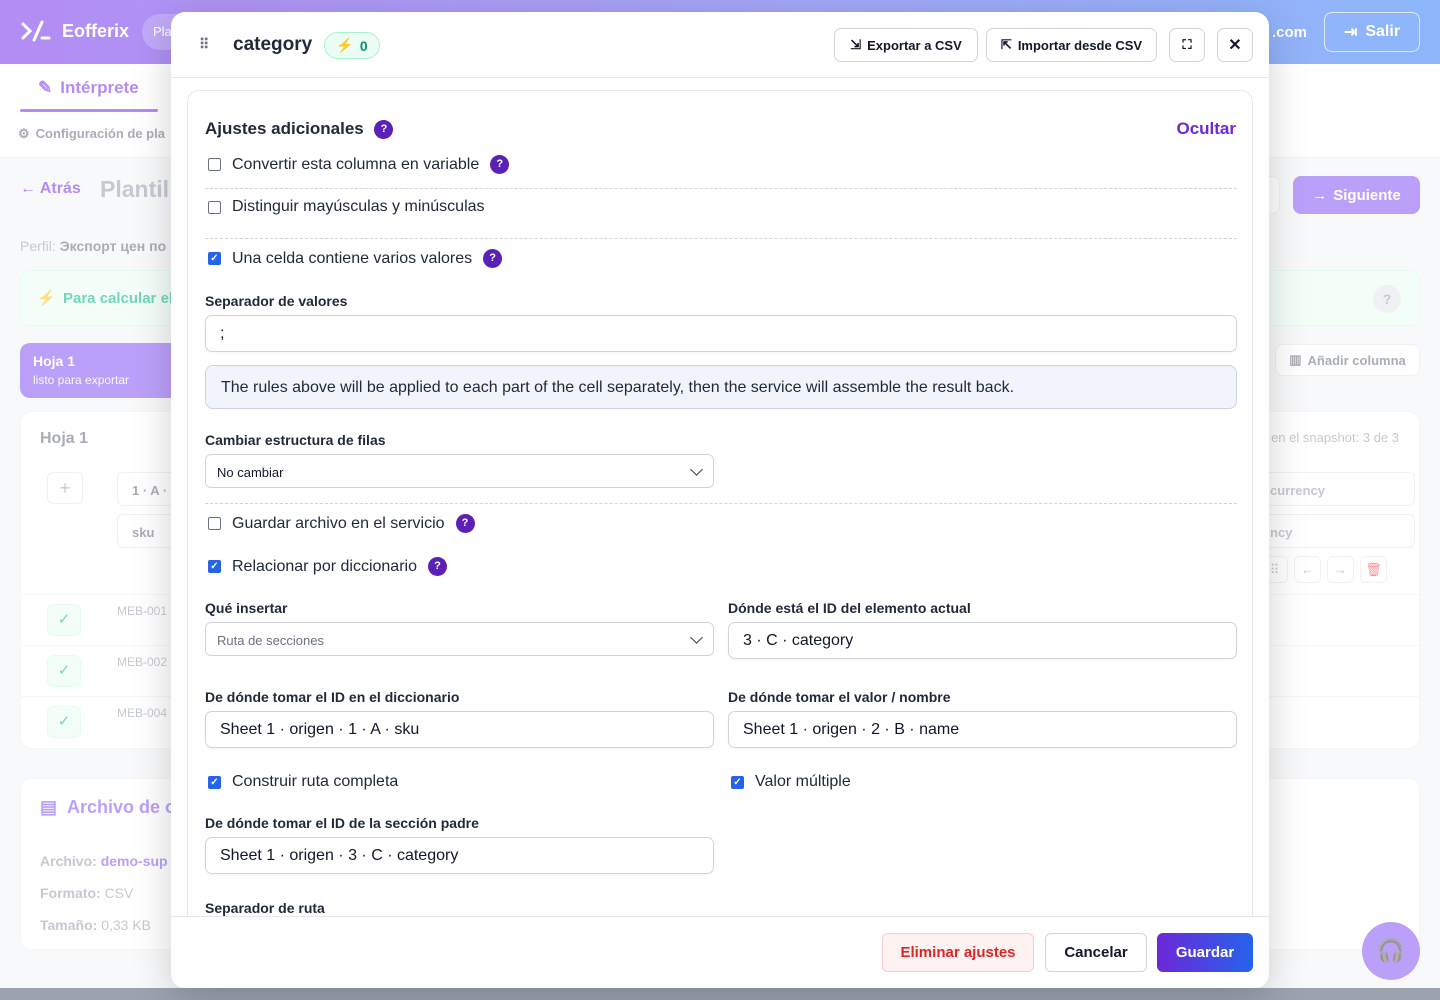 The width and height of the screenshot is (1440, 1000). What do you see at coordinates (276, 301) in the screenshot?
I see `sep-values-label: Separador de valores` at bounding box center [276, 301].